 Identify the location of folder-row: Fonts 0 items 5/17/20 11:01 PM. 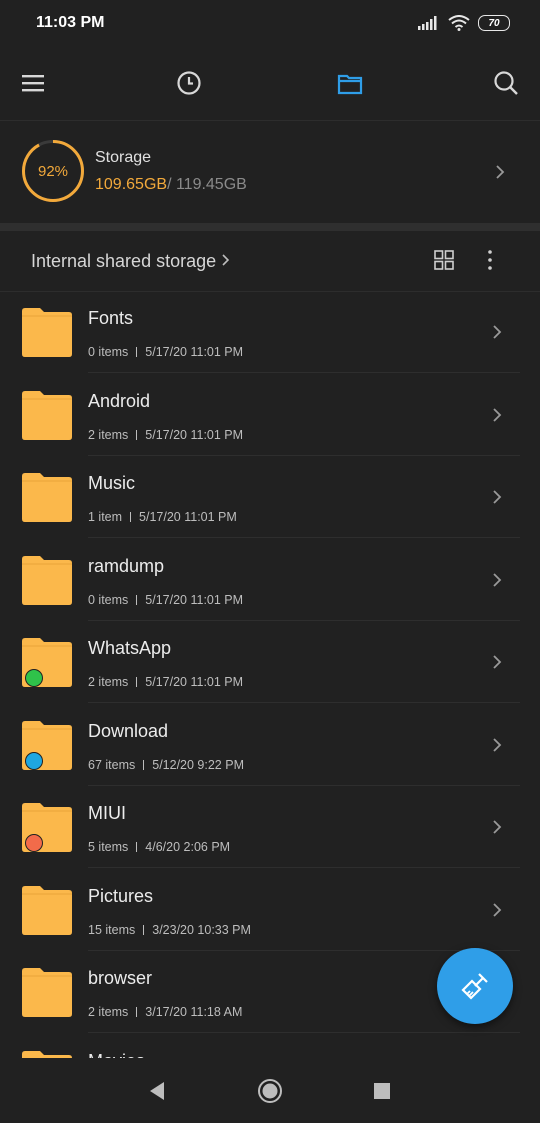
(270, 332).